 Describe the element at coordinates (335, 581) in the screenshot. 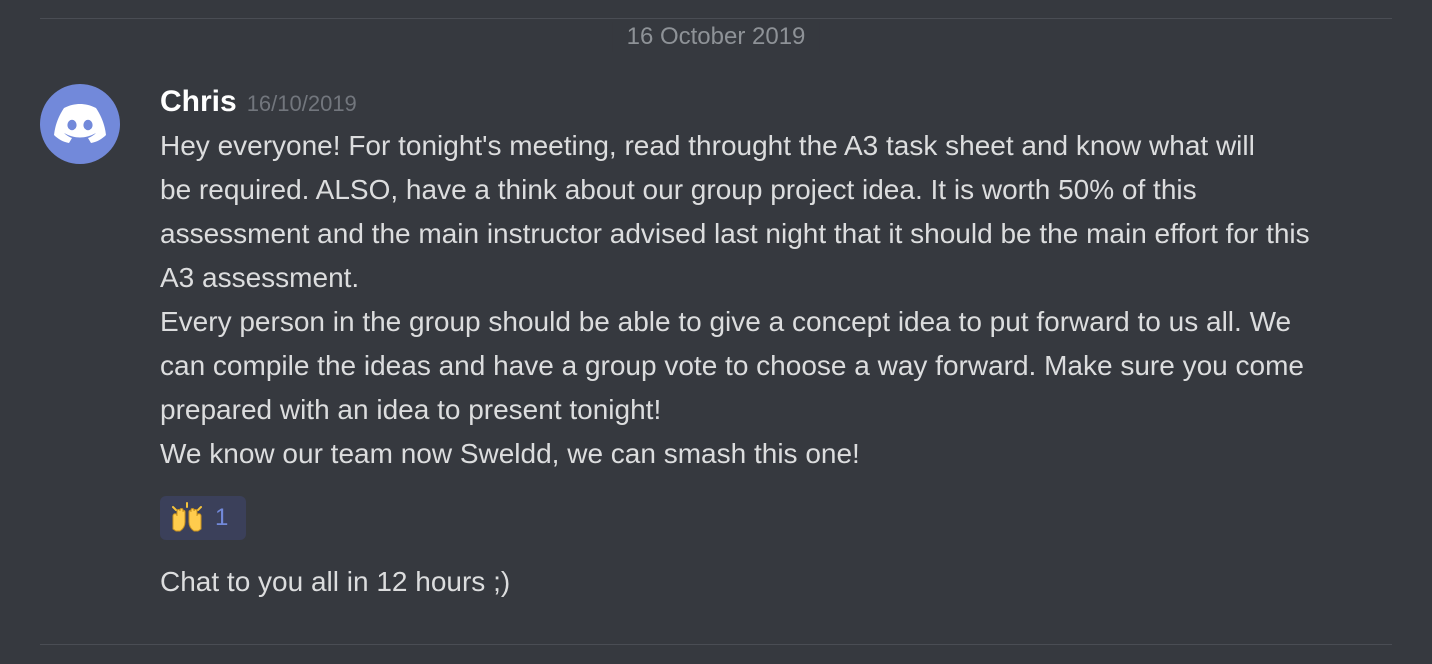

I see `followup-message: Chat to you all in 12 hours ;)` at that location.